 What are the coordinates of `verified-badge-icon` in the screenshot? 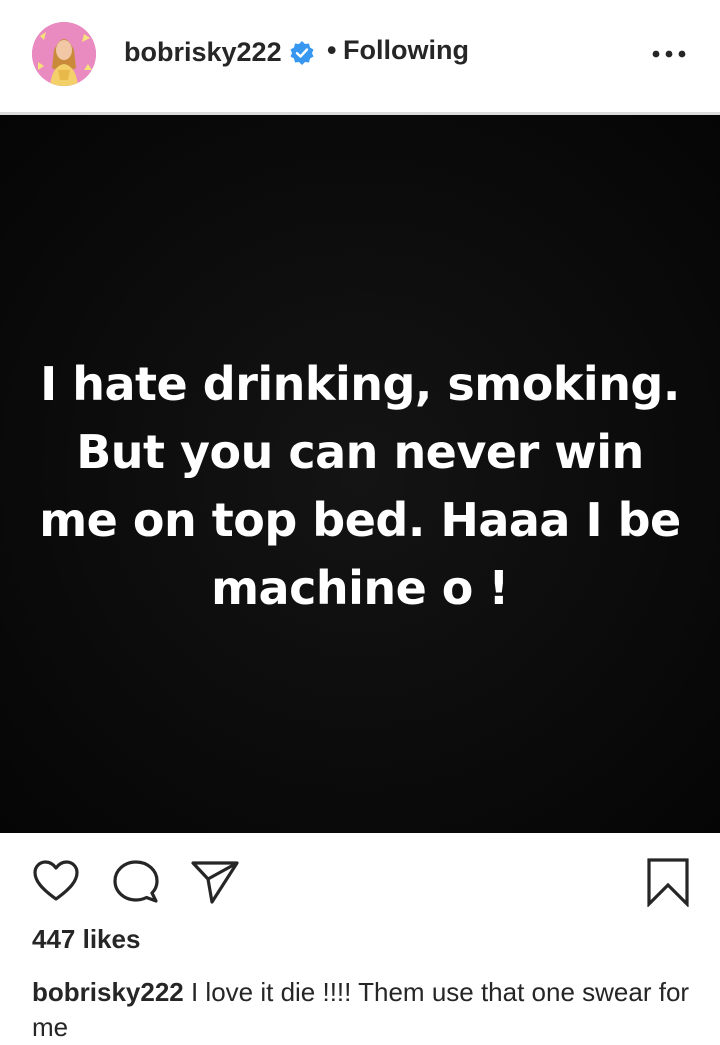 It's located at (302, 53).